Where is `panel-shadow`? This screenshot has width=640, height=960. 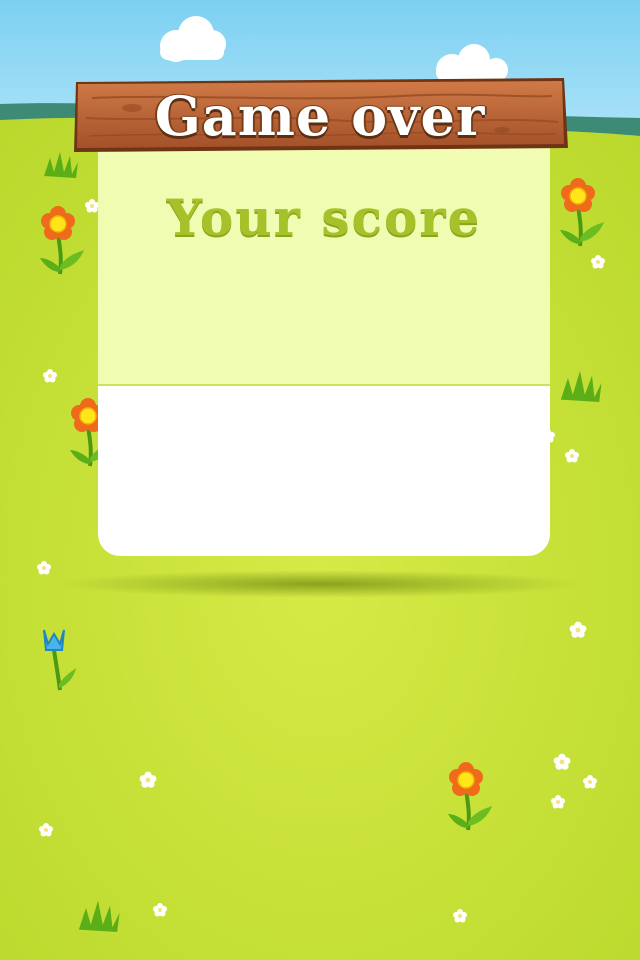
panel-shadow is located at coordinates (320, 584).